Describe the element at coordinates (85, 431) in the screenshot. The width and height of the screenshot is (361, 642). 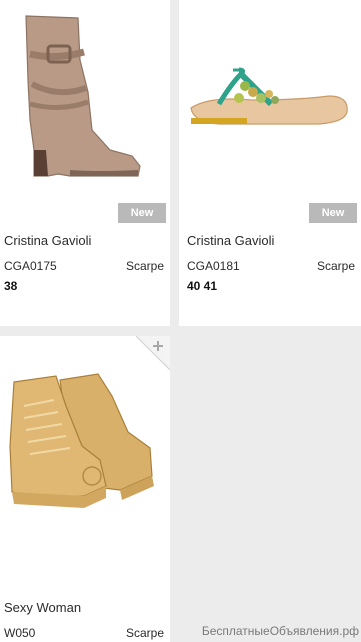
I see `sneaker-image` at that location.